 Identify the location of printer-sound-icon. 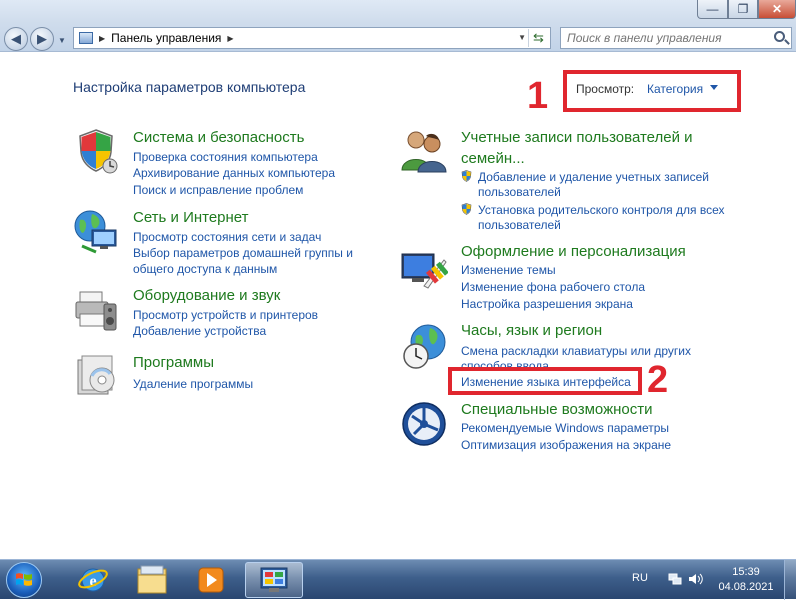
(96, 310).